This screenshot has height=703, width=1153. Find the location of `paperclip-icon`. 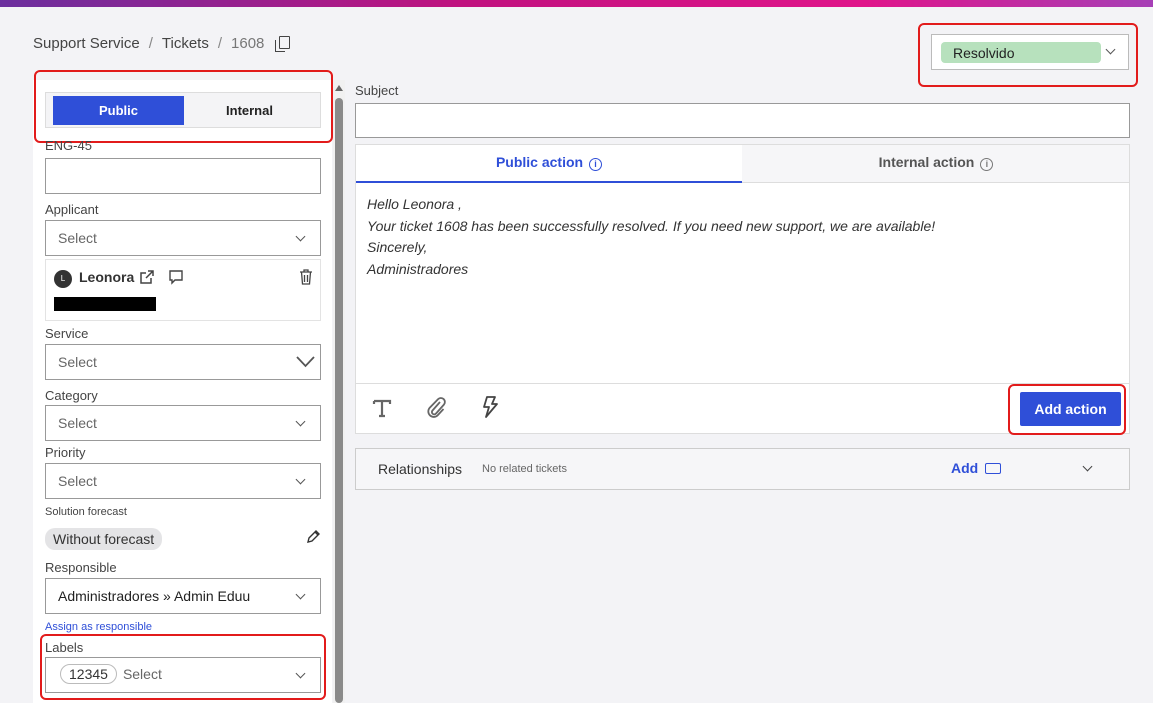

paperclip-icon is located at coordinates (436, 408).